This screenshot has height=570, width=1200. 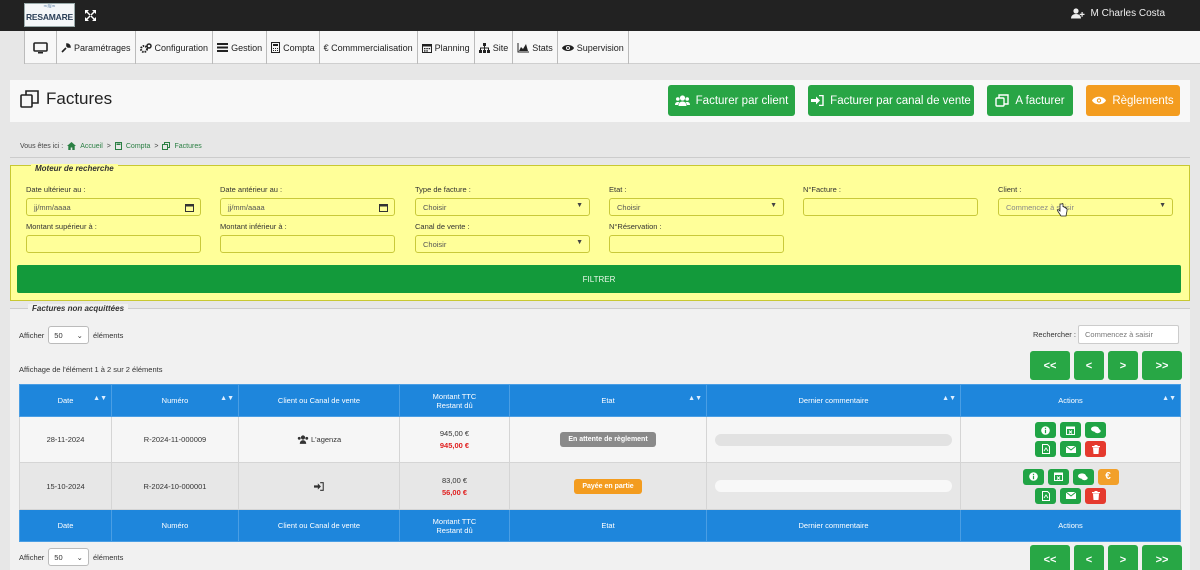 What do you see at coordinates (368, 47) in the screenshot?
I see `menu-item-commercialisation: € Commmercialisation` at bounding box center [368, 47].